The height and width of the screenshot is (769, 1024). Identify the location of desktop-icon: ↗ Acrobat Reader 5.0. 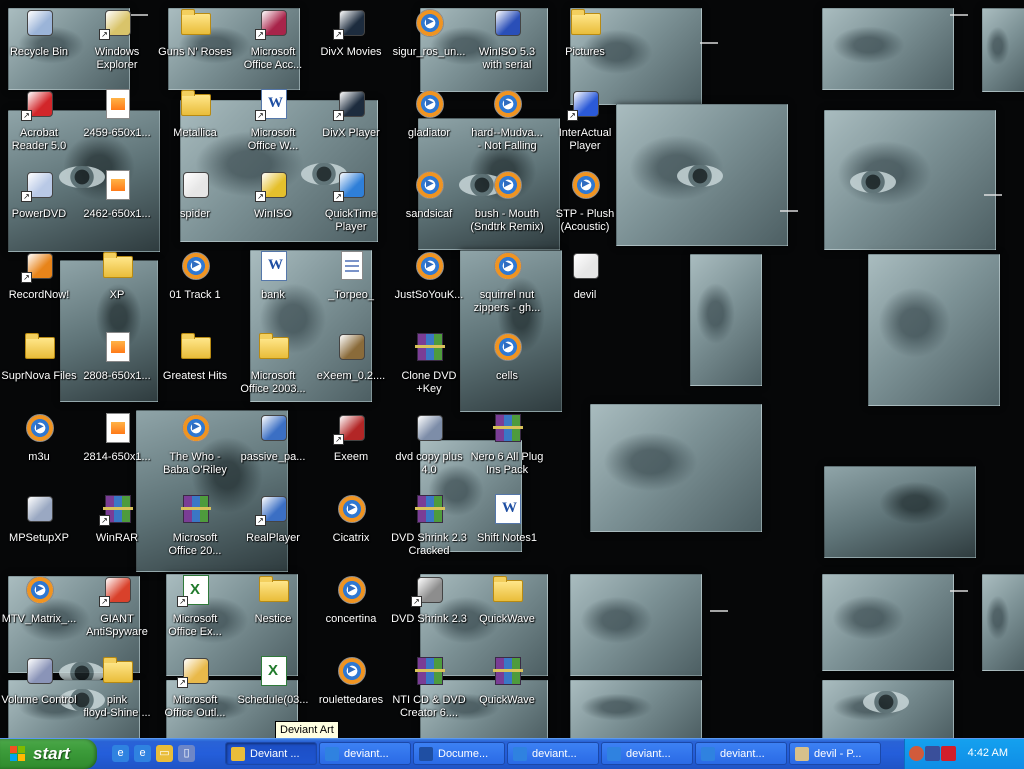
(39, 125).